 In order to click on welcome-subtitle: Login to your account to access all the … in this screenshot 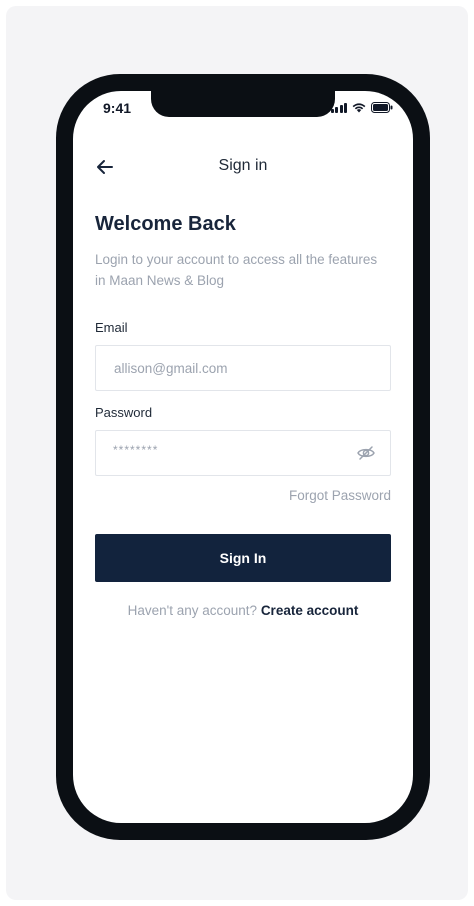, I will do `click(236, 270)`.